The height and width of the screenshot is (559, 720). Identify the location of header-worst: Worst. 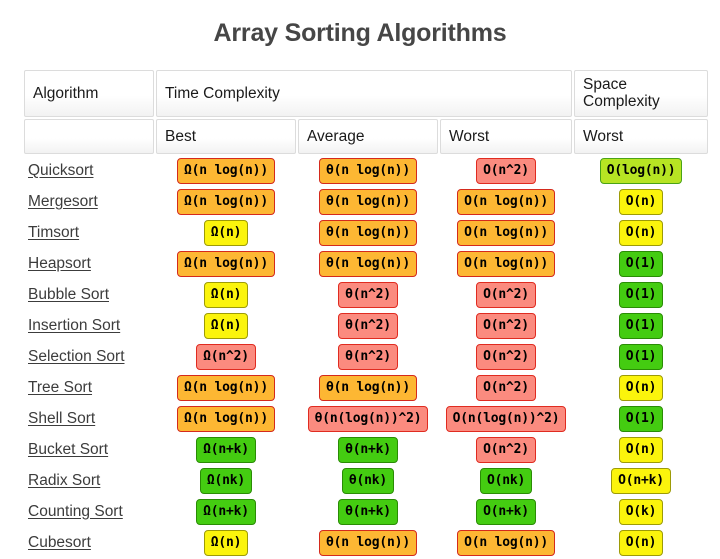
(506, 137).